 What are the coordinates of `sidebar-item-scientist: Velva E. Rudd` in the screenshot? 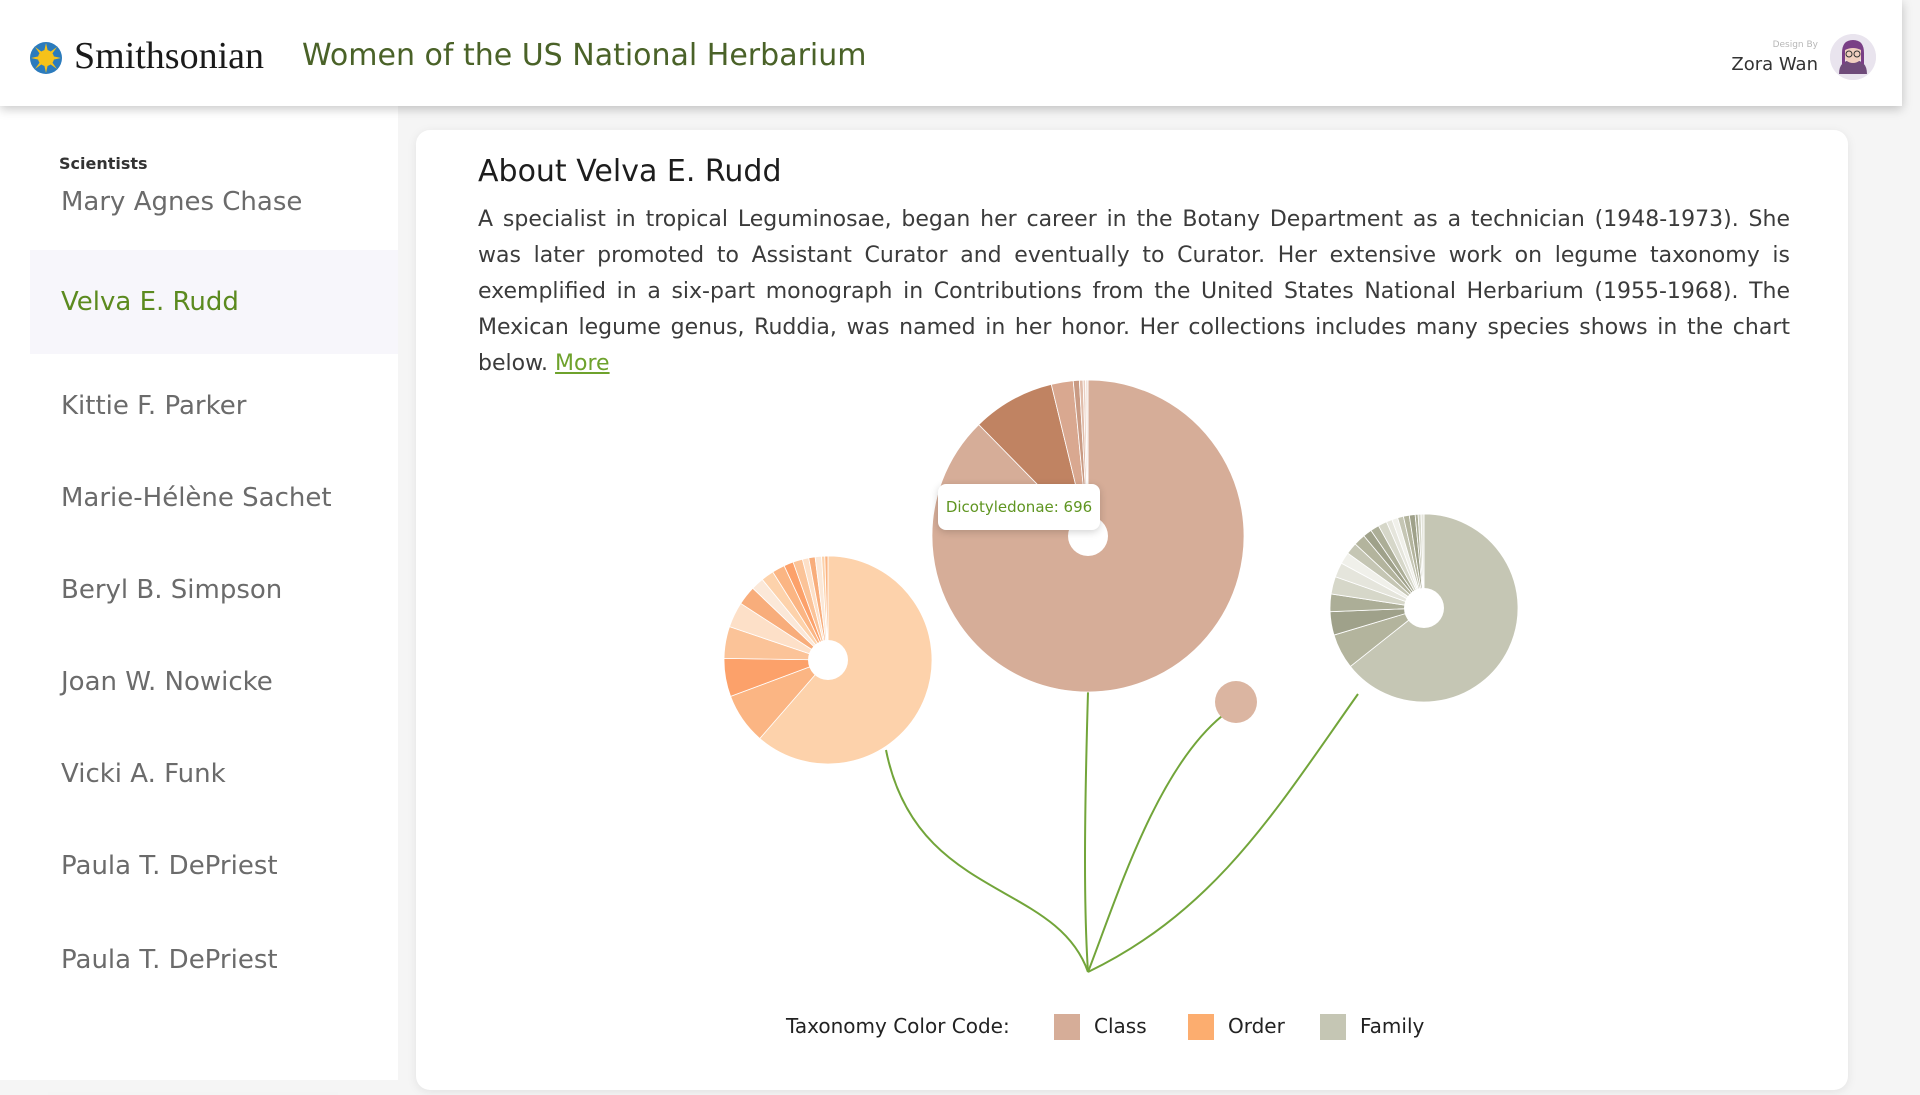 It's located at (214, 302).